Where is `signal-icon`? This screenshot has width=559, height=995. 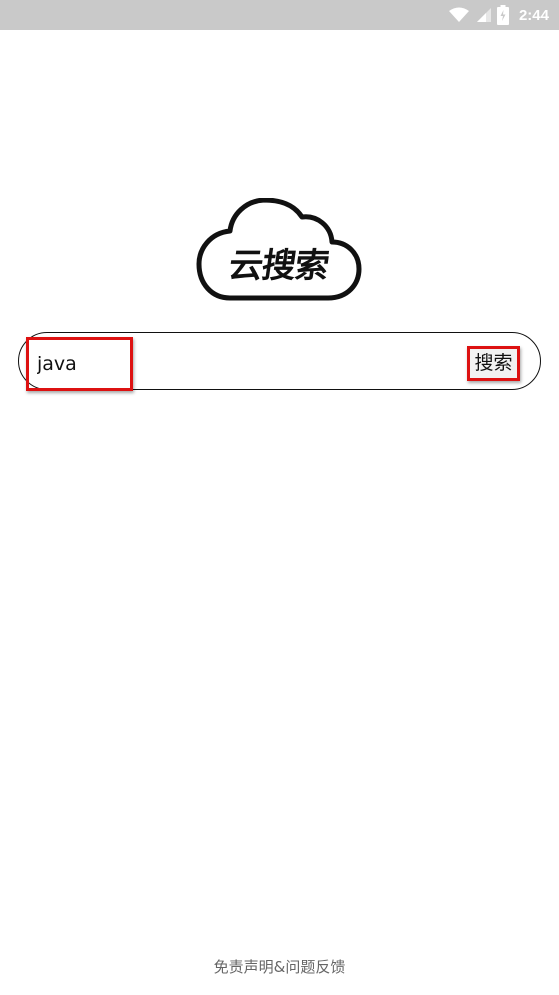
signal-icon is located at coordinates (483, 15).